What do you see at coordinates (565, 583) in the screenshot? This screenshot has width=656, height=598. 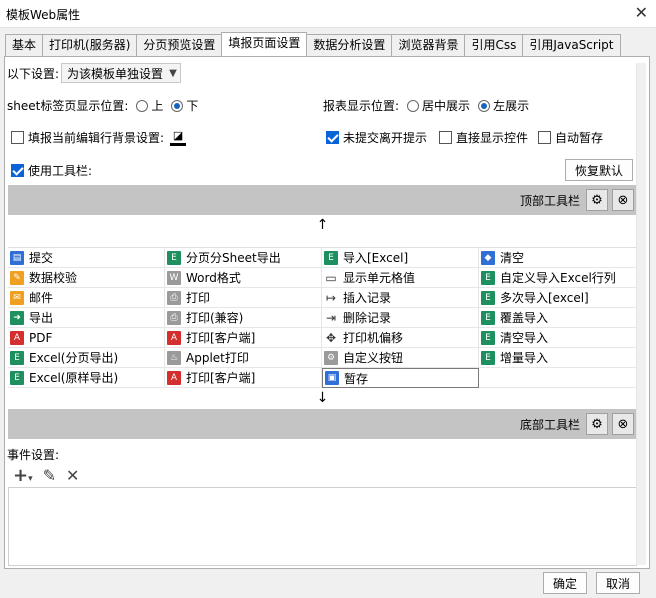 I see `ok-button: 确定` at bounding box center [565, 583].